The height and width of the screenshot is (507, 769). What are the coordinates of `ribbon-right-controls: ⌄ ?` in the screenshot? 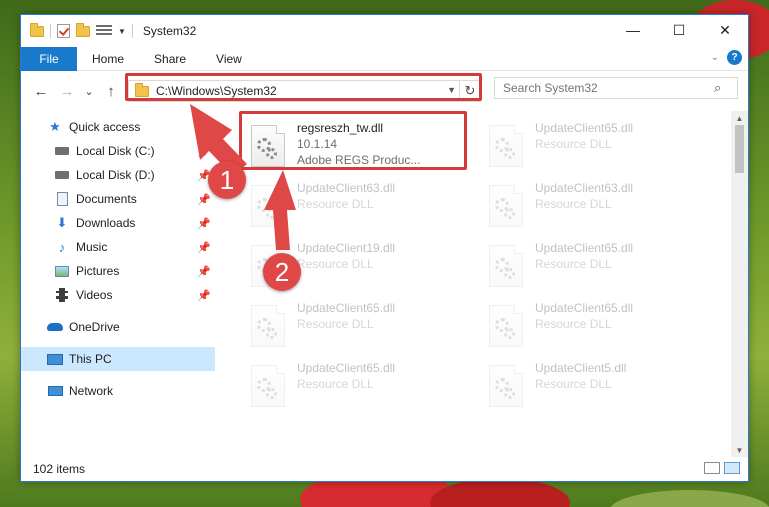 It's located at (726, 57).